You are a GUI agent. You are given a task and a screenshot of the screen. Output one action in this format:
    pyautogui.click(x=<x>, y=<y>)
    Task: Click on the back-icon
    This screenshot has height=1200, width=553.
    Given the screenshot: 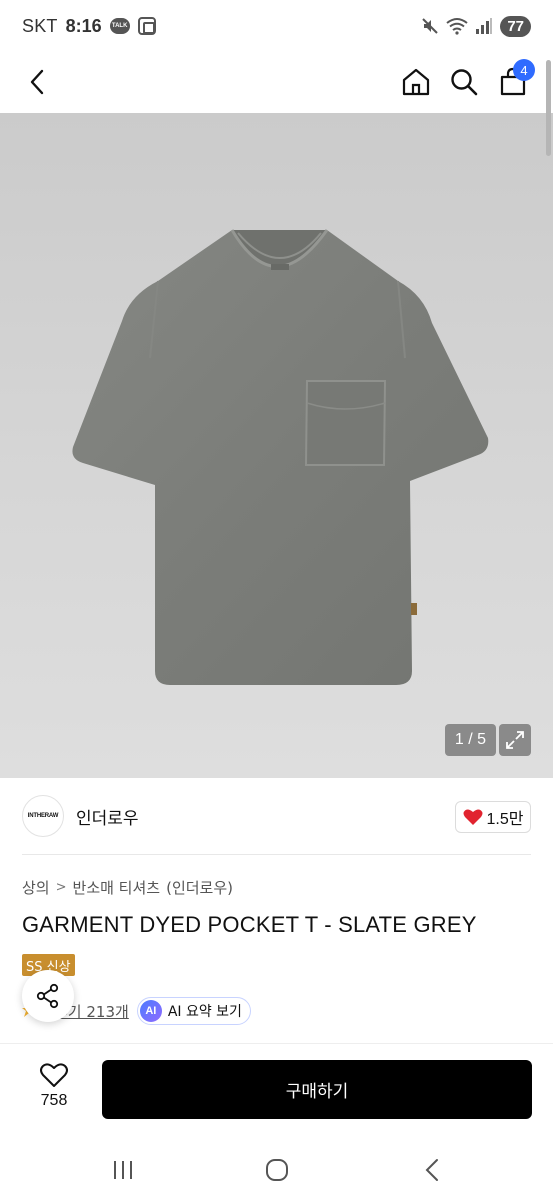 What is the action you would take?
    pyautogui.click(x=37, y=82)
    